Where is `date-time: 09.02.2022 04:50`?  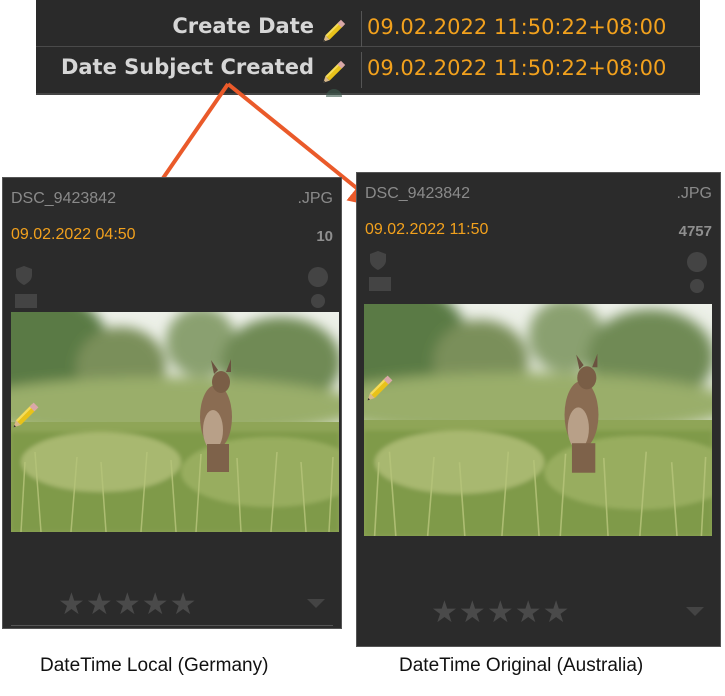 date-time: 09.02.2022 04:50 is located at coordinates (73, 234).